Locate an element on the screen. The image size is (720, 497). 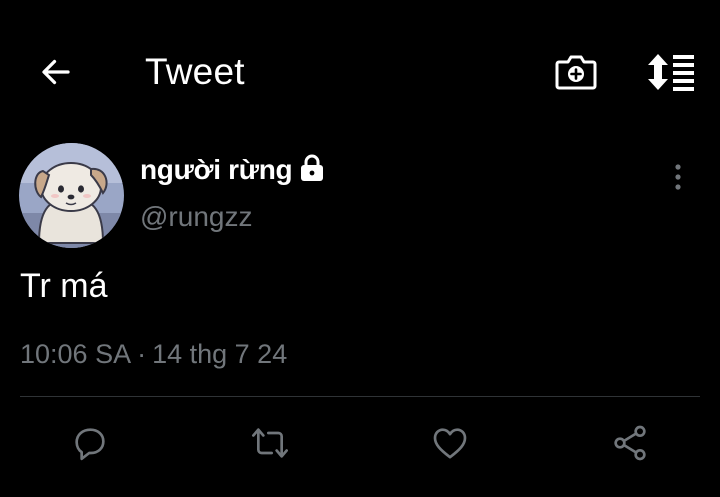
author-name-row: người rừng is located at coordinates (232, 170).